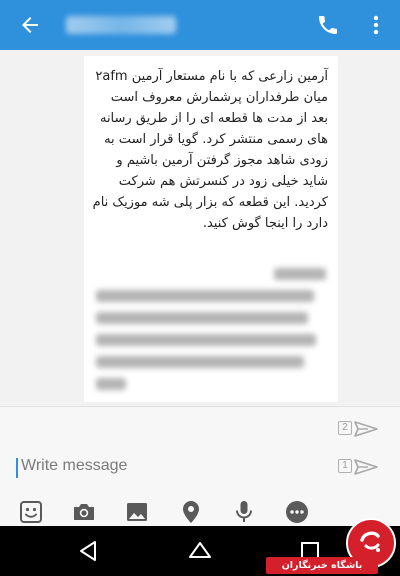 The image size is (400, 576). Describe the element at coordinates (17, 468) in the screenshot. I see `text-cursor` at that location.